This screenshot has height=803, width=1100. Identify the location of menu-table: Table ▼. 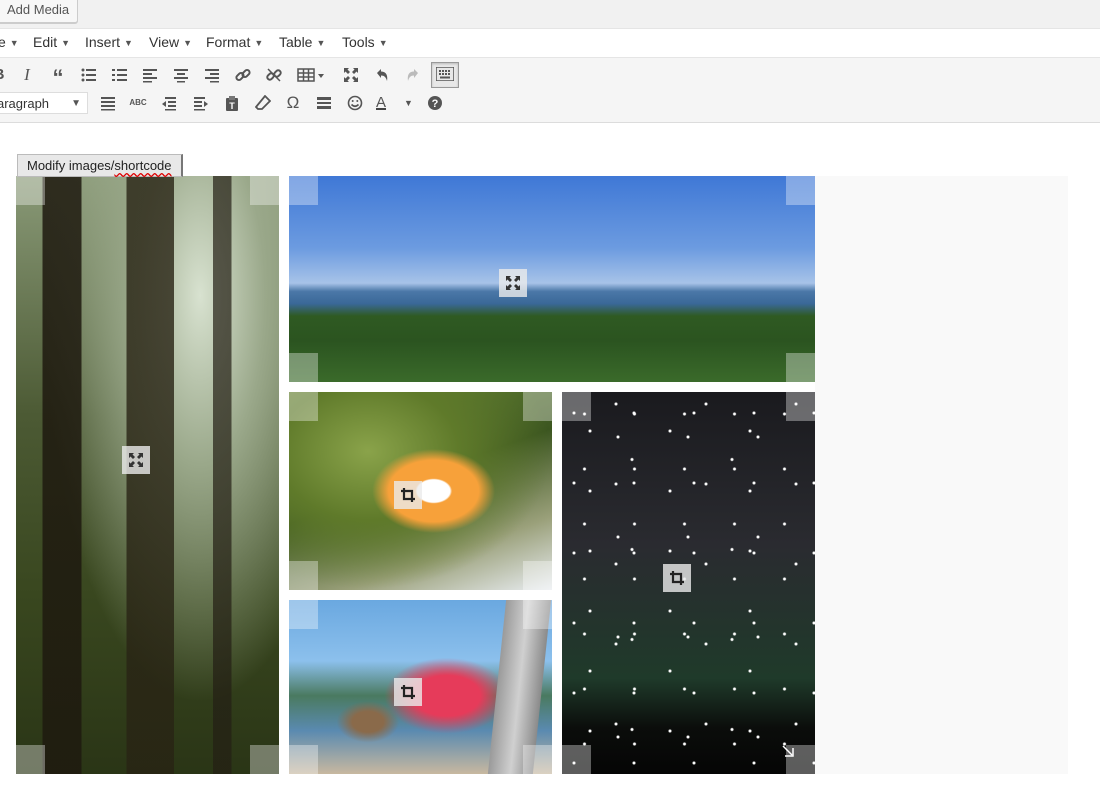
(302, 42).